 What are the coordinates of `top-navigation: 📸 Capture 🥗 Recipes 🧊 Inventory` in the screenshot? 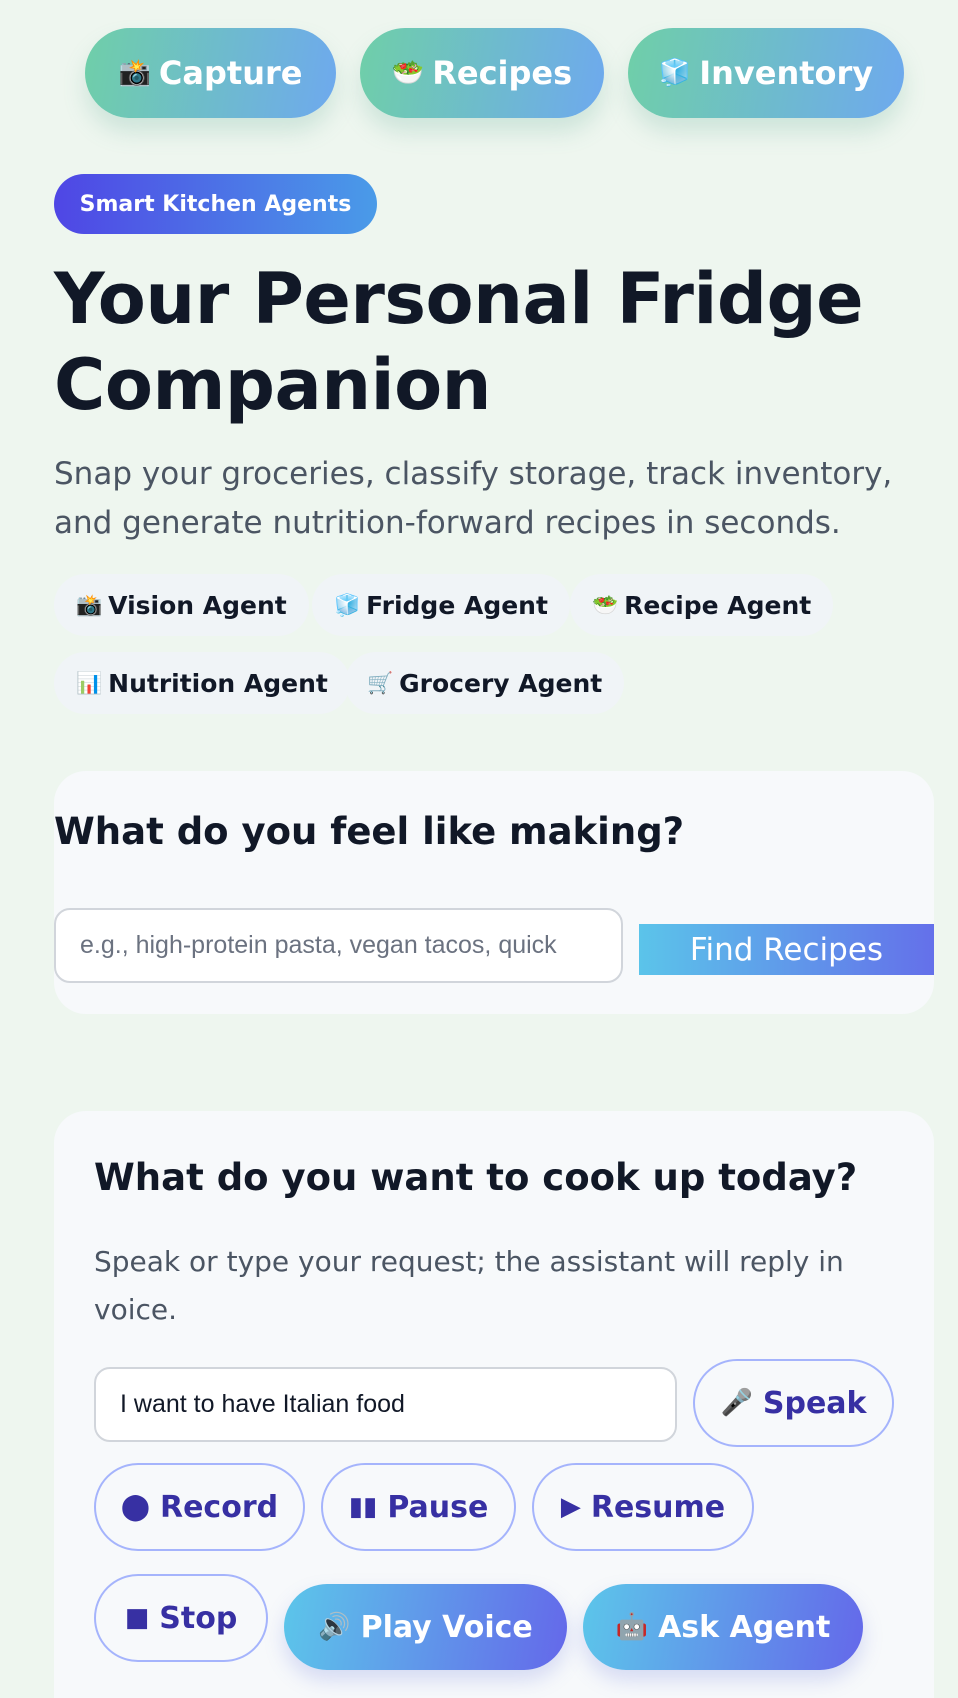 It's located at (479, 73).